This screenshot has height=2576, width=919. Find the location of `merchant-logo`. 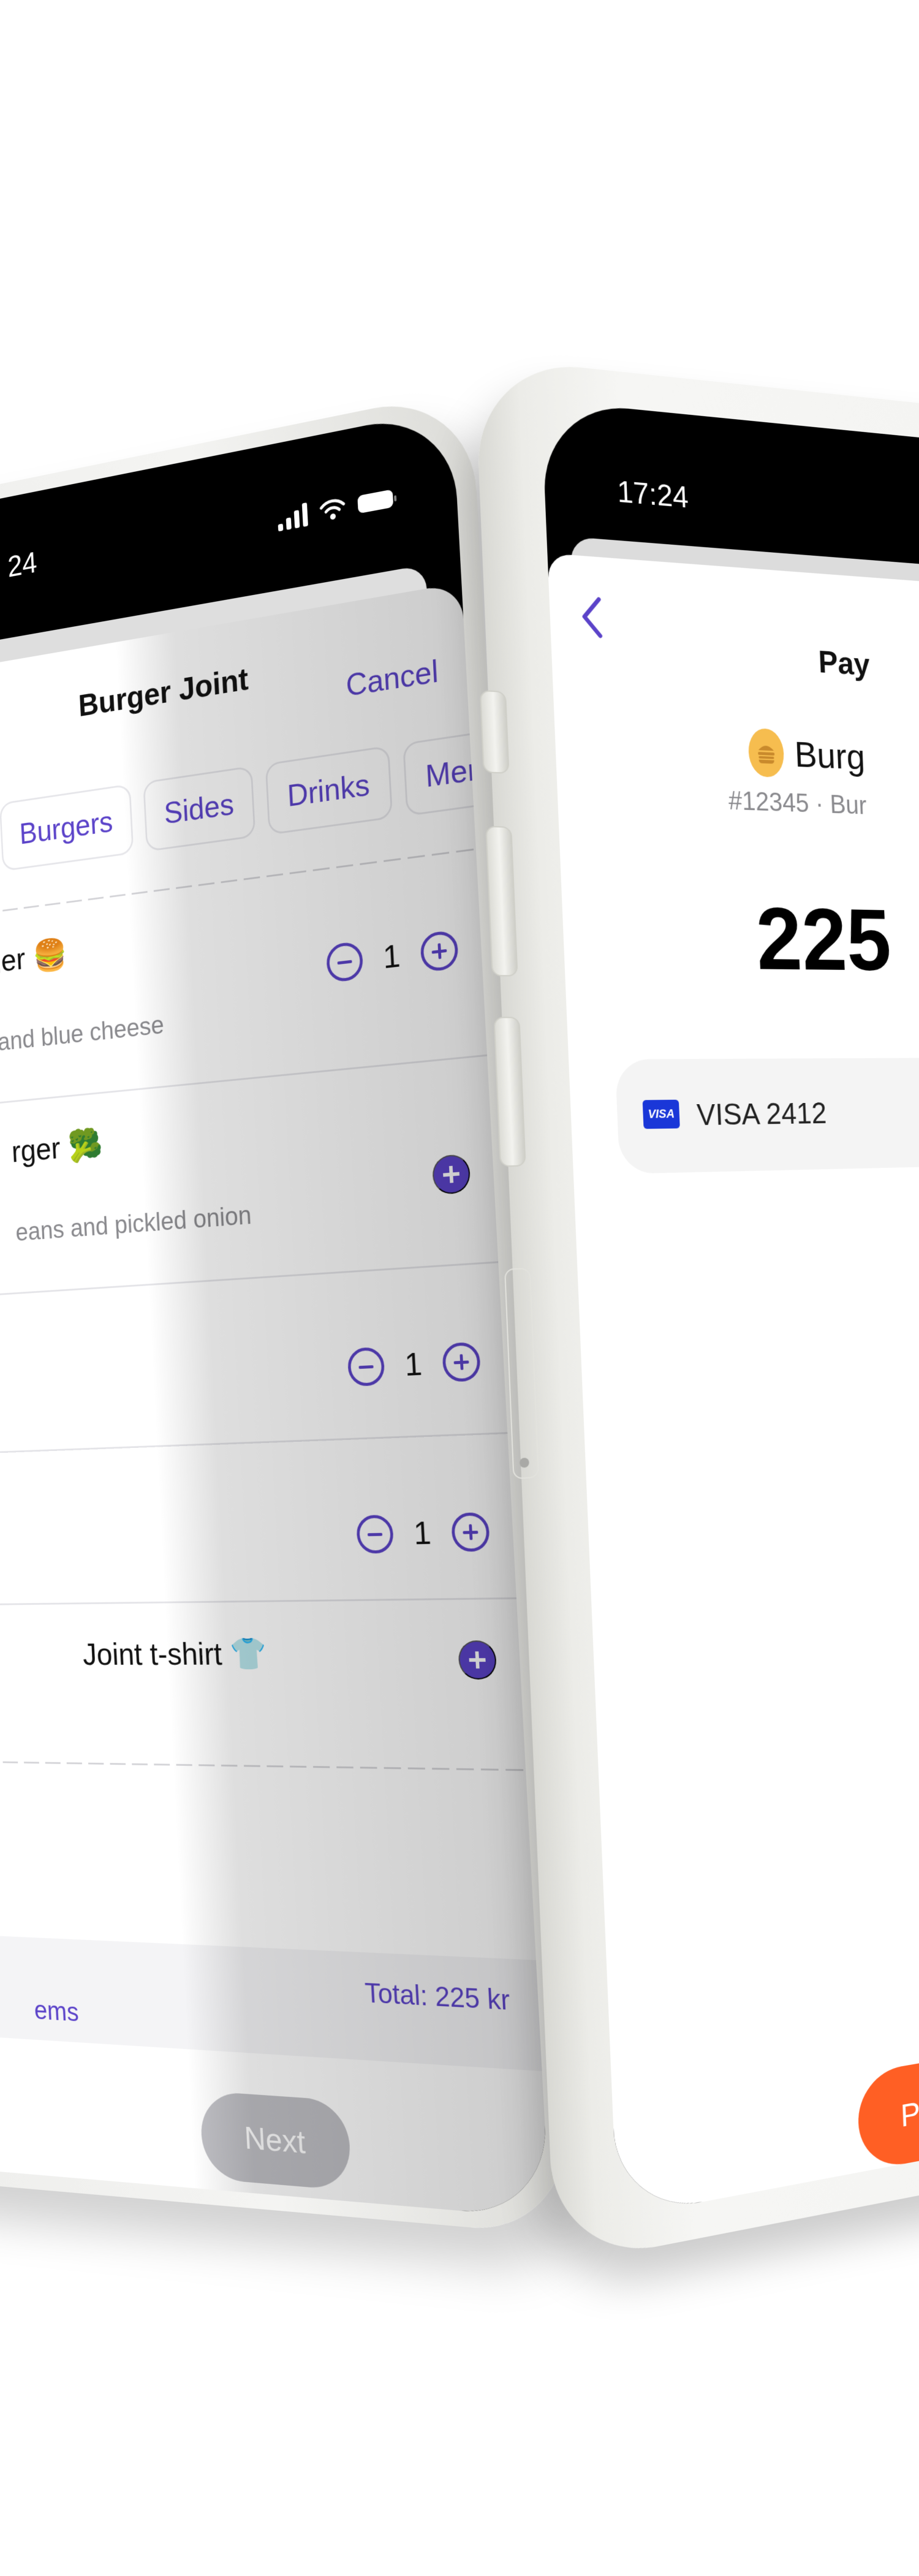

merchant-logo is located at coordinates (766, 753).